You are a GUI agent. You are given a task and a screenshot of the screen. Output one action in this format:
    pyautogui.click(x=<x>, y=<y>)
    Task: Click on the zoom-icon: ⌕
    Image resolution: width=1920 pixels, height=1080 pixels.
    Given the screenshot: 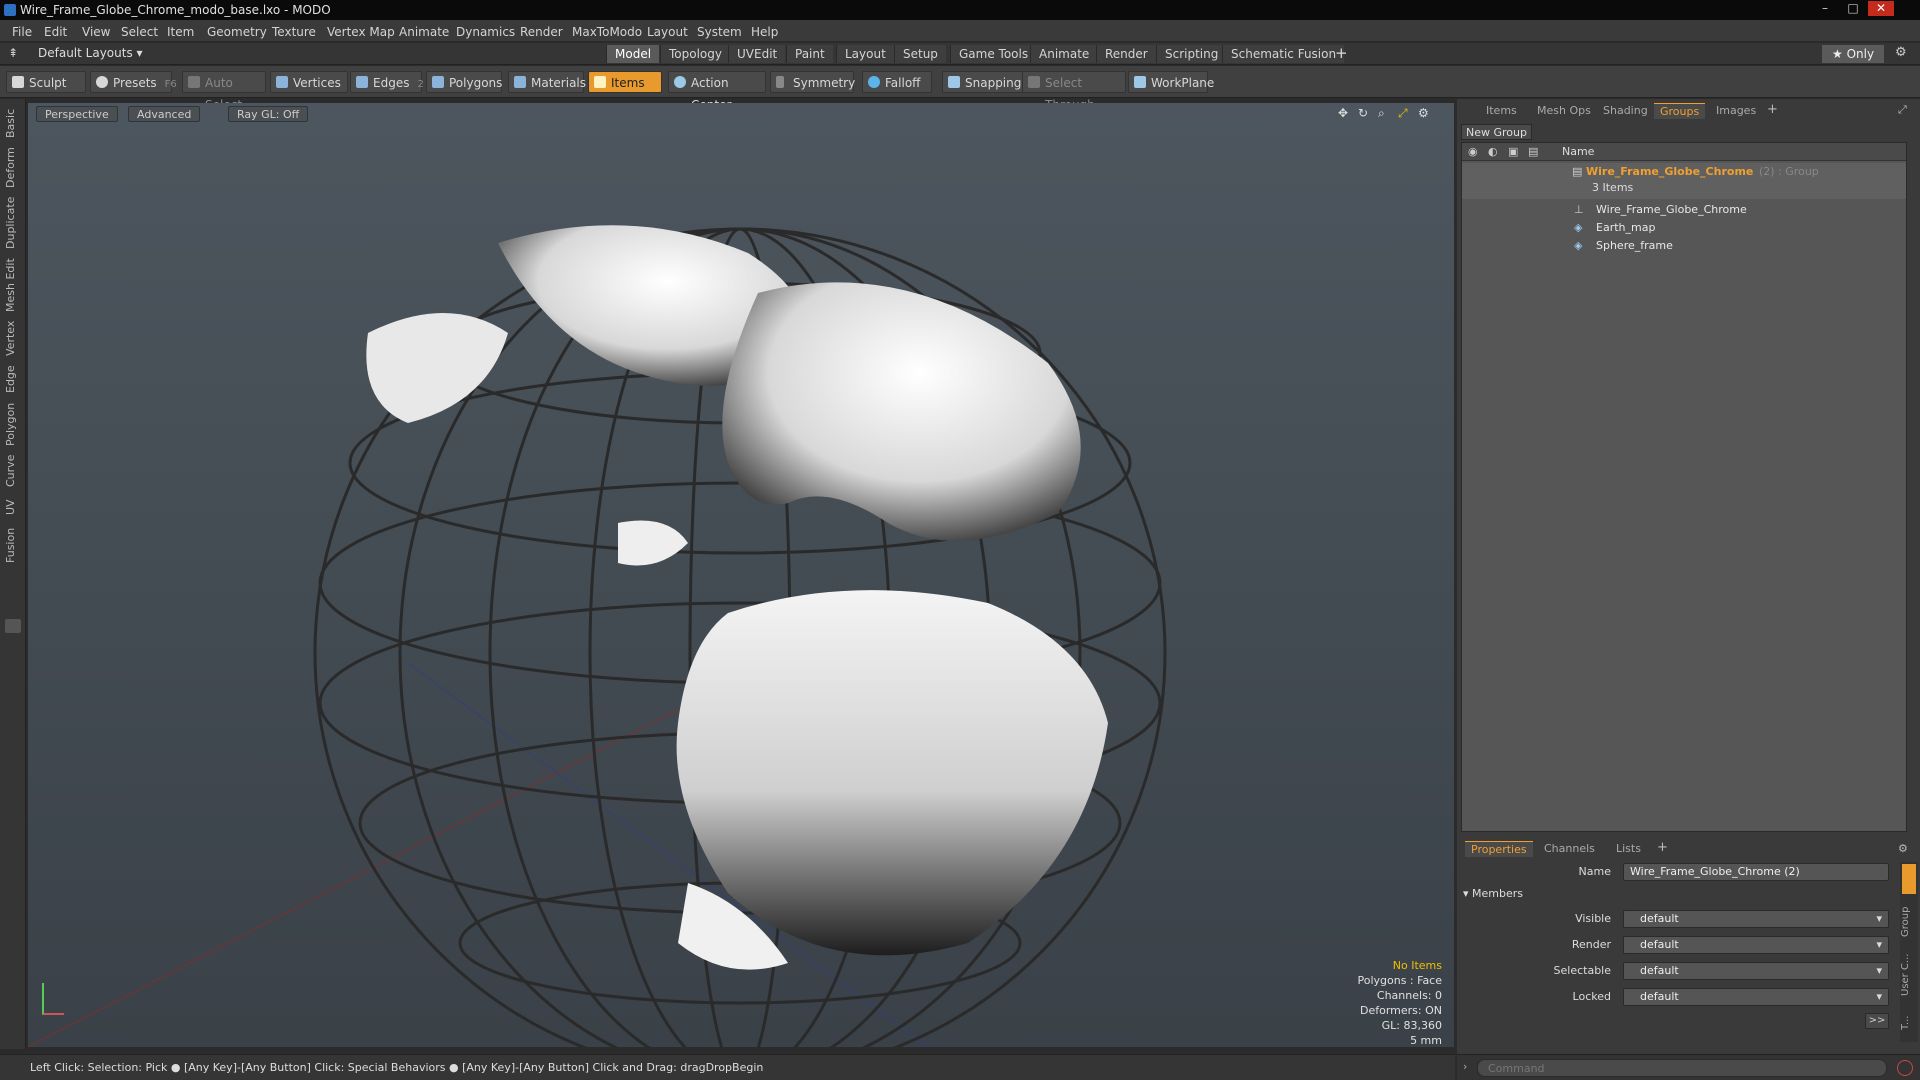 What is the action you would take?
    pyautogui.click(x=1381, y=113)
    